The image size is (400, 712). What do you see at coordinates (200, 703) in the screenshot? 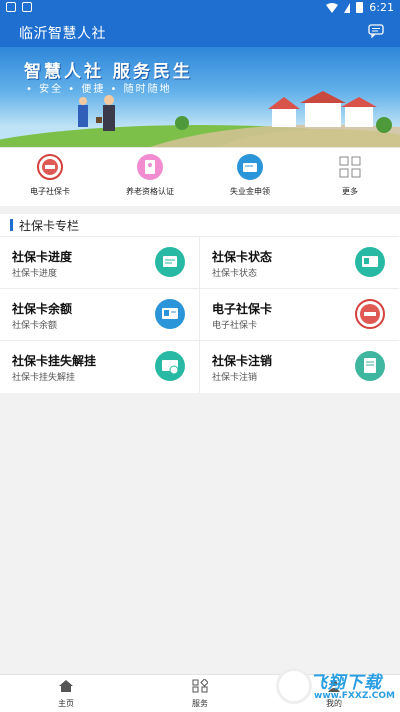
I see `tab-label: 服务` at bounding box center [200, 703].